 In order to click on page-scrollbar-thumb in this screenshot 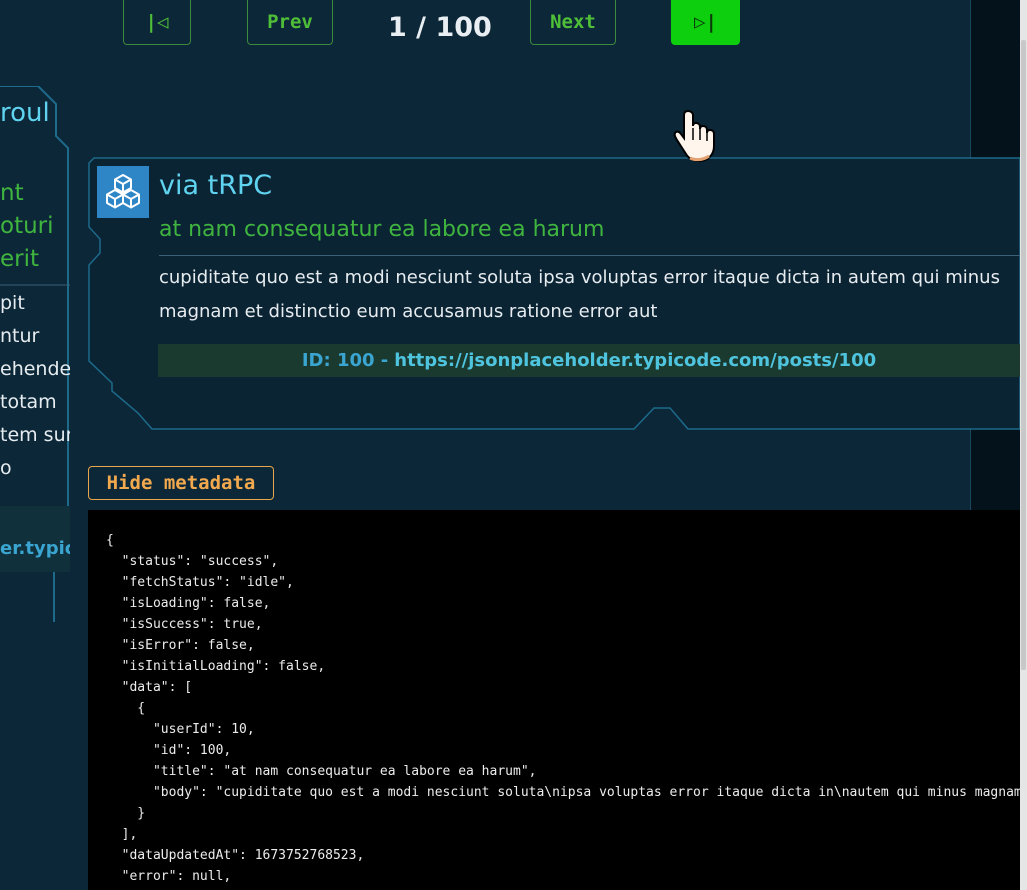, I will do `click(1023, 355)`.